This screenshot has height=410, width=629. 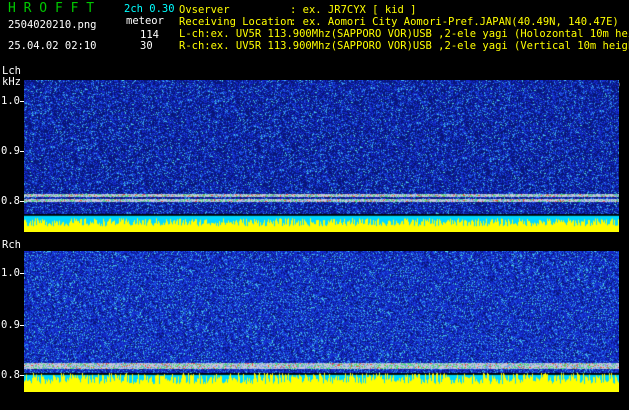 I want to click on observer-value: : ex. JR7CYX [ kid ], so click(x=353, y=10).